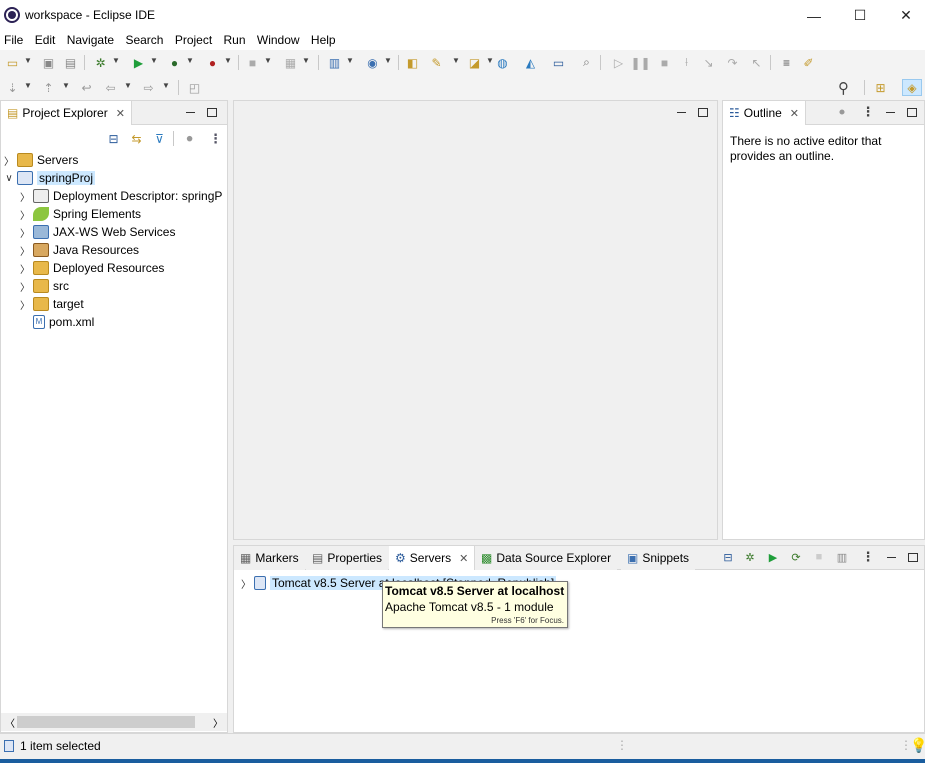 The height and width of the screenshot is (763, 925). Describe the element at coordinates (212, 62) in the screenshot. I see `external-tools-icon: ●` at that location.